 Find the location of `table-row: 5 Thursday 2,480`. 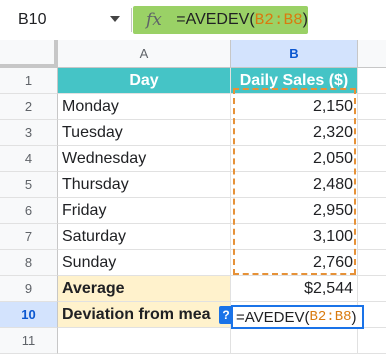

table-row: 5 Thursday 2,480 is located at coordinates (193, 185).